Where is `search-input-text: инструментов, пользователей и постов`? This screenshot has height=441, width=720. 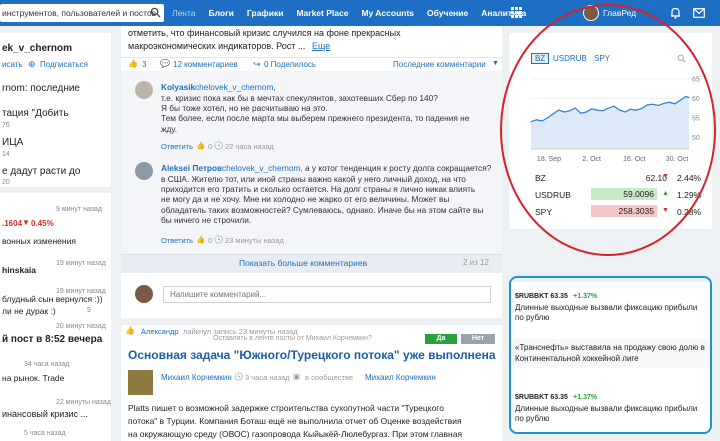 search-input-text: инструментов, пользователей и постов is located at coordinates (79, 13).